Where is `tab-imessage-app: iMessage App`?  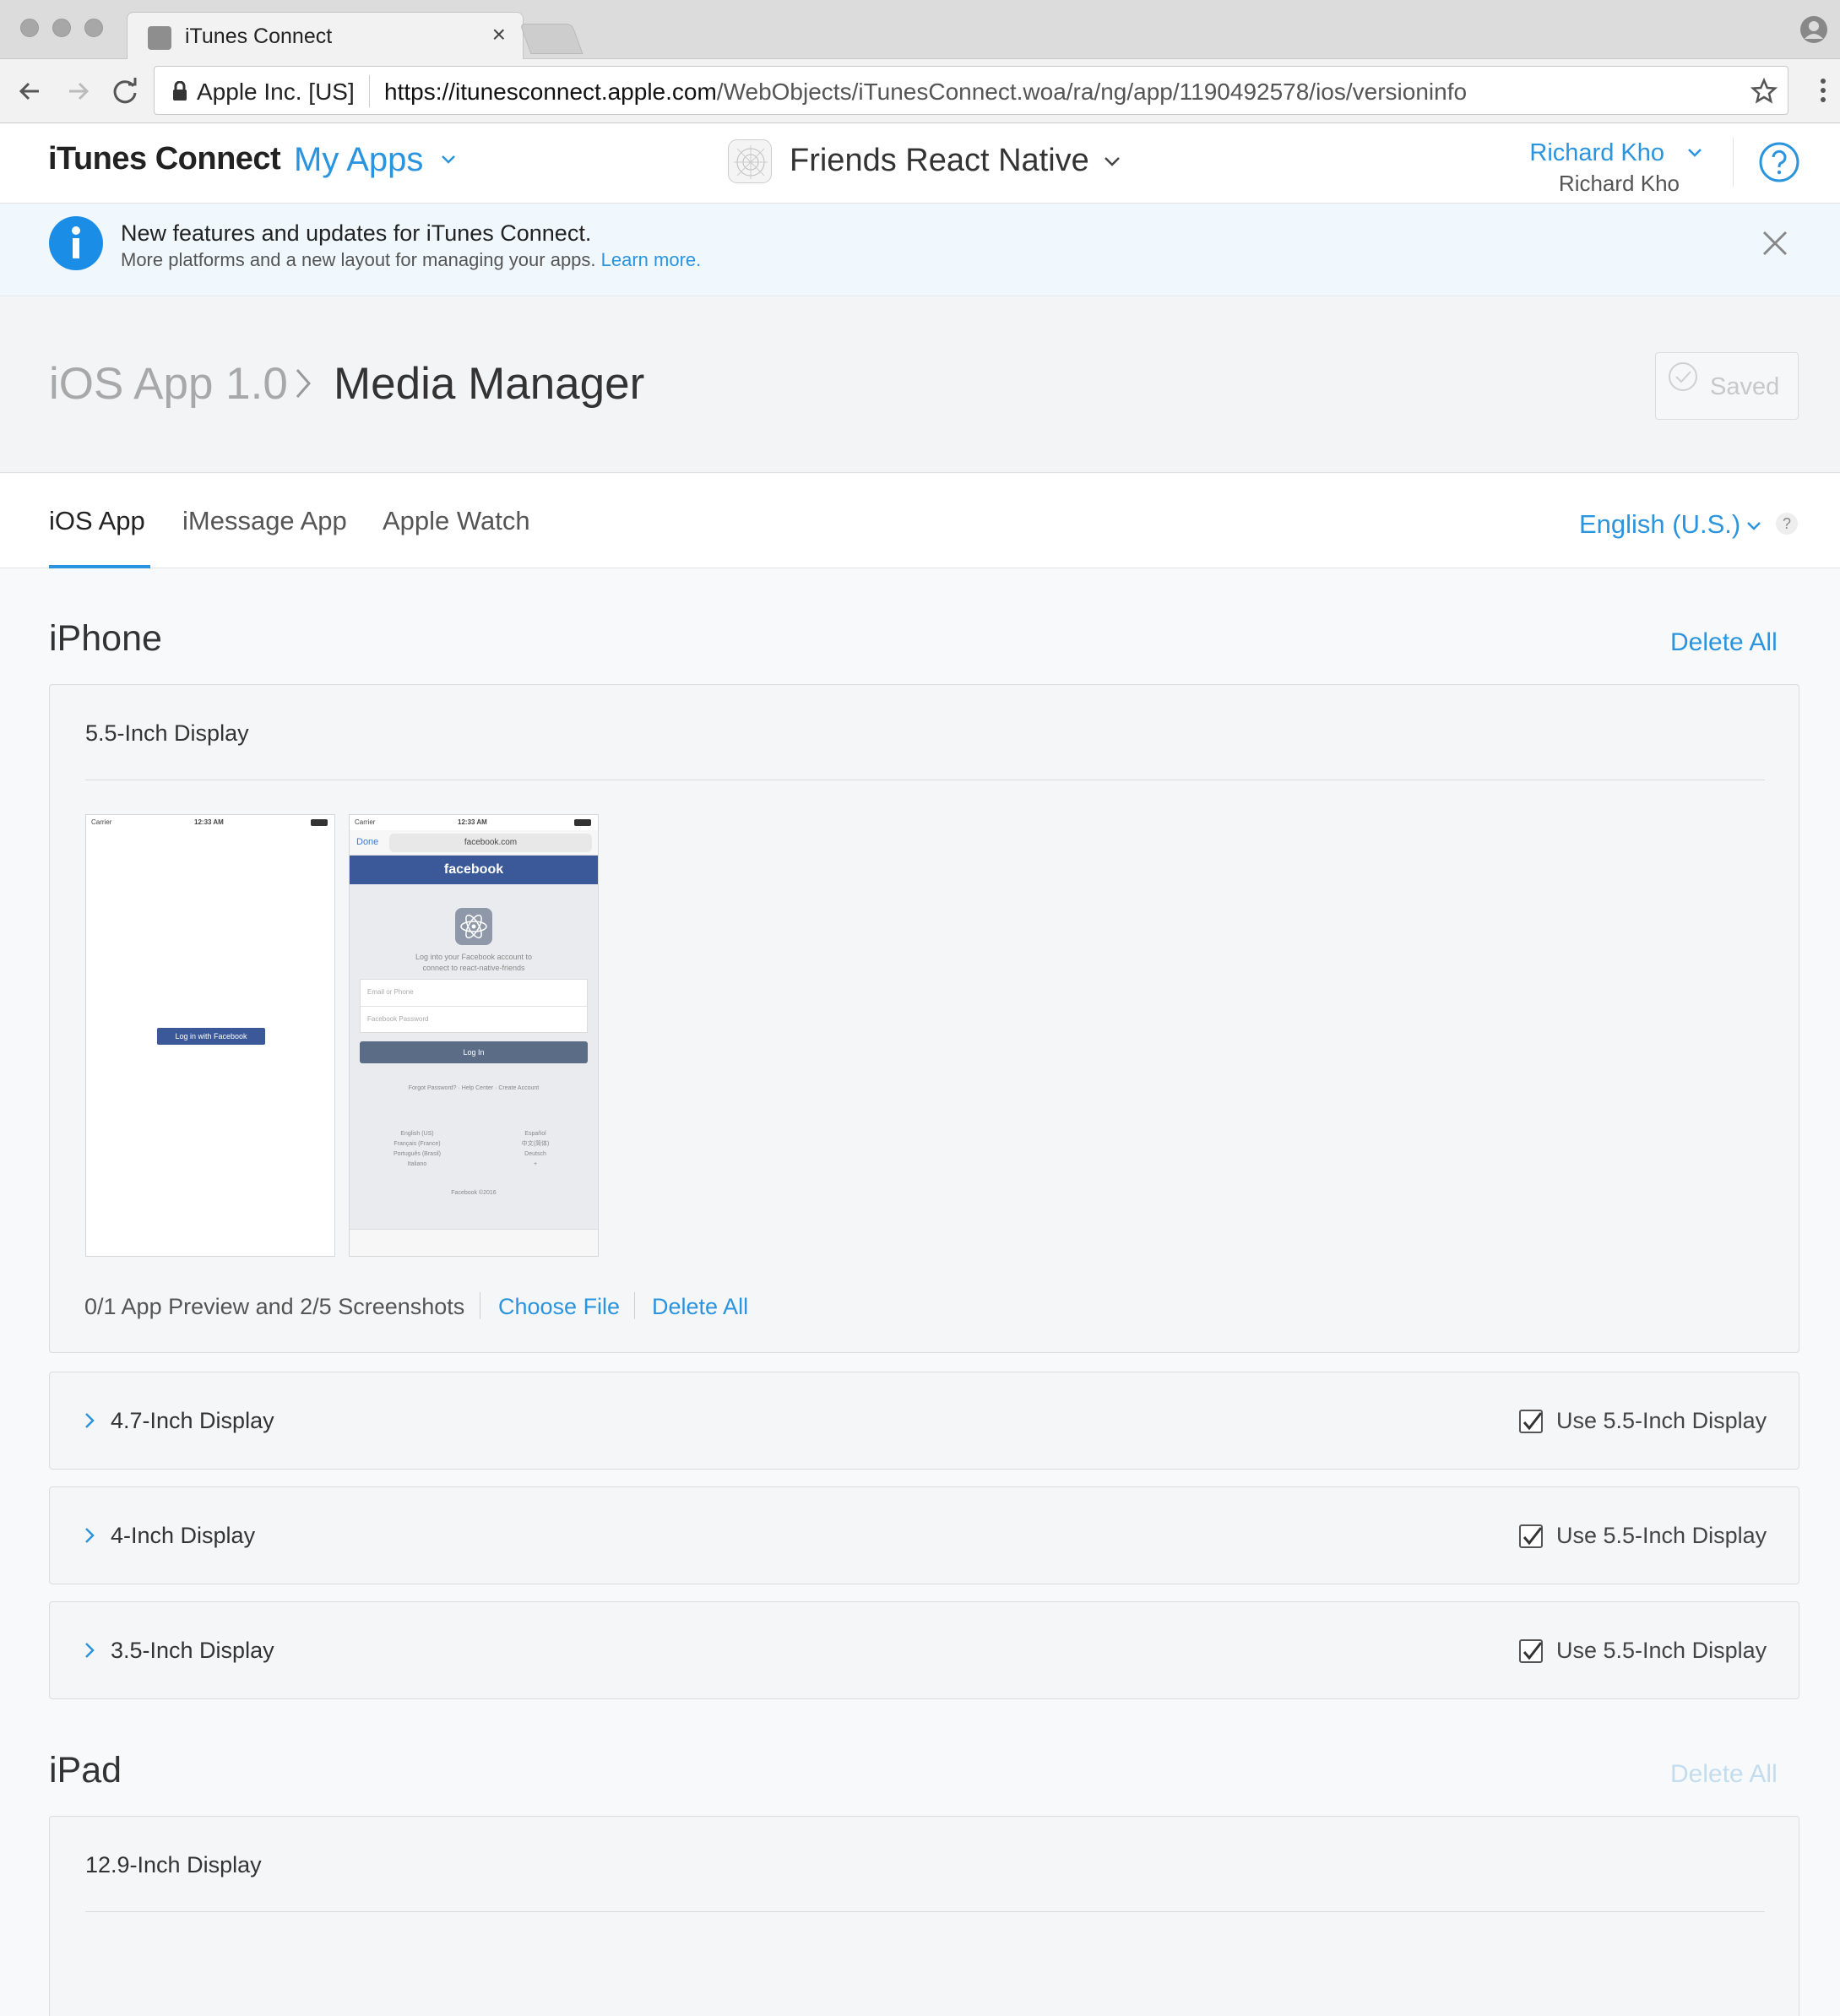 tab-imessage-app: iMessage App is located at coordinates (264, 521).